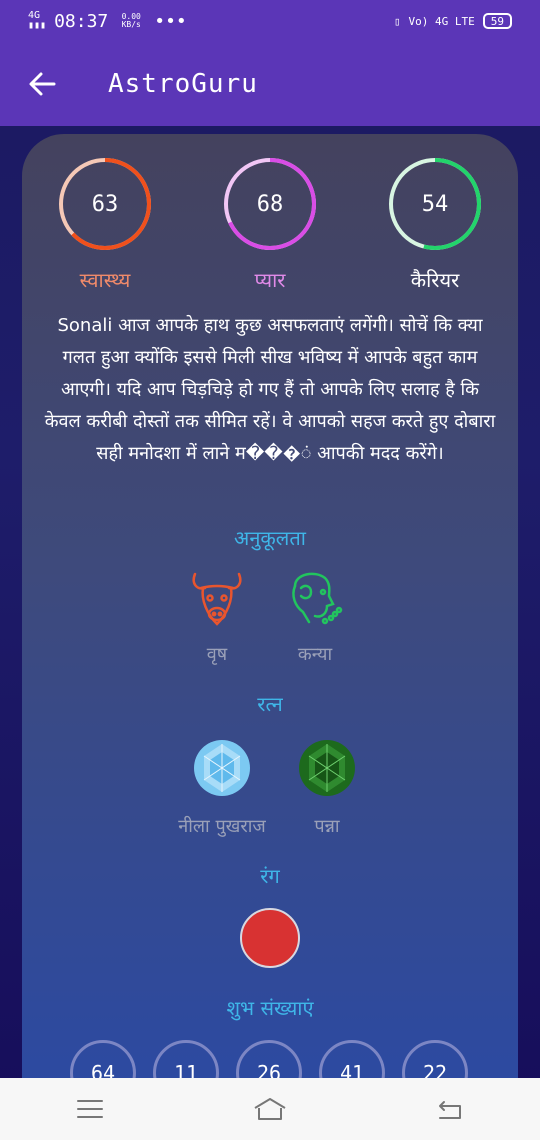 This screenshot has width=540, height=1140. I want to click on battery-level: 59, so click(497, 21).